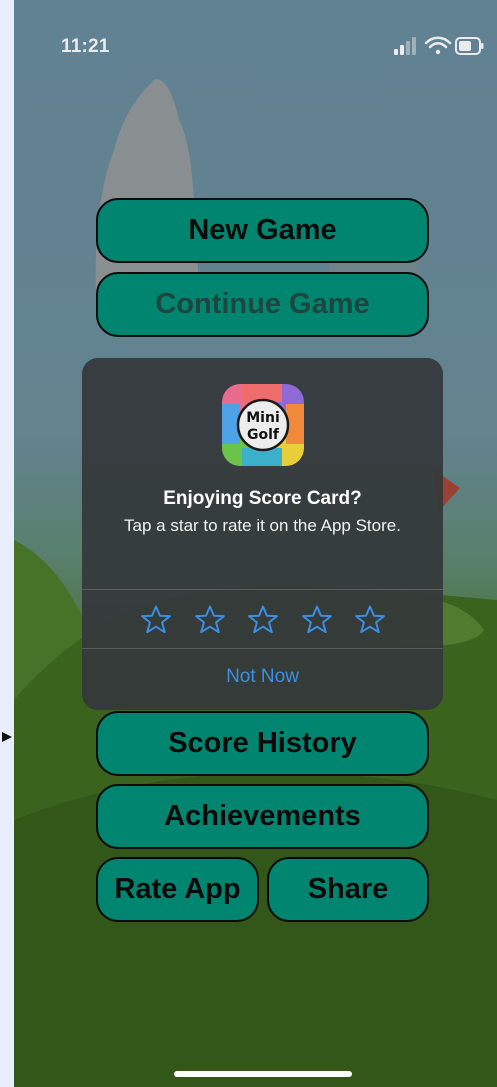  Describe the element at coordinates (156, 620) in the screenshot. I see `star-1-icon` at that location.